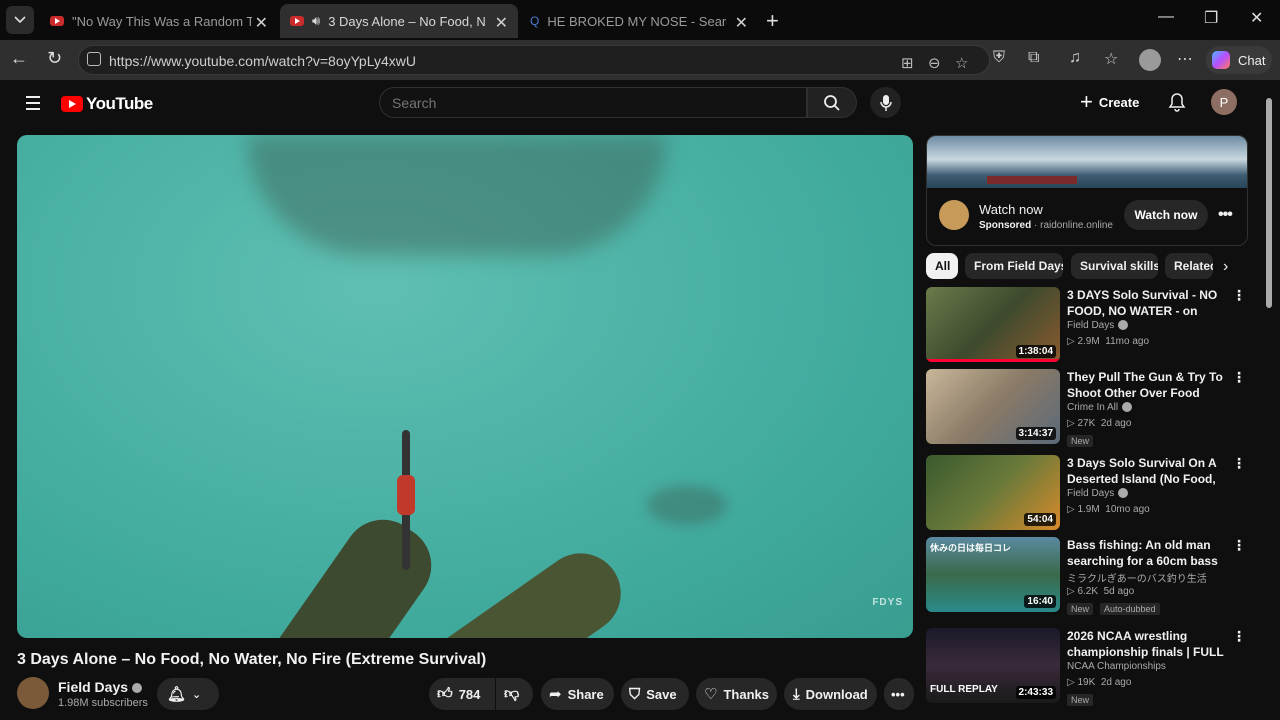 This screenshot has height=720, width=1280. Describe the element at coordinates (33, 105) in the screenshot. I see `guide-menu-icon` at that location.